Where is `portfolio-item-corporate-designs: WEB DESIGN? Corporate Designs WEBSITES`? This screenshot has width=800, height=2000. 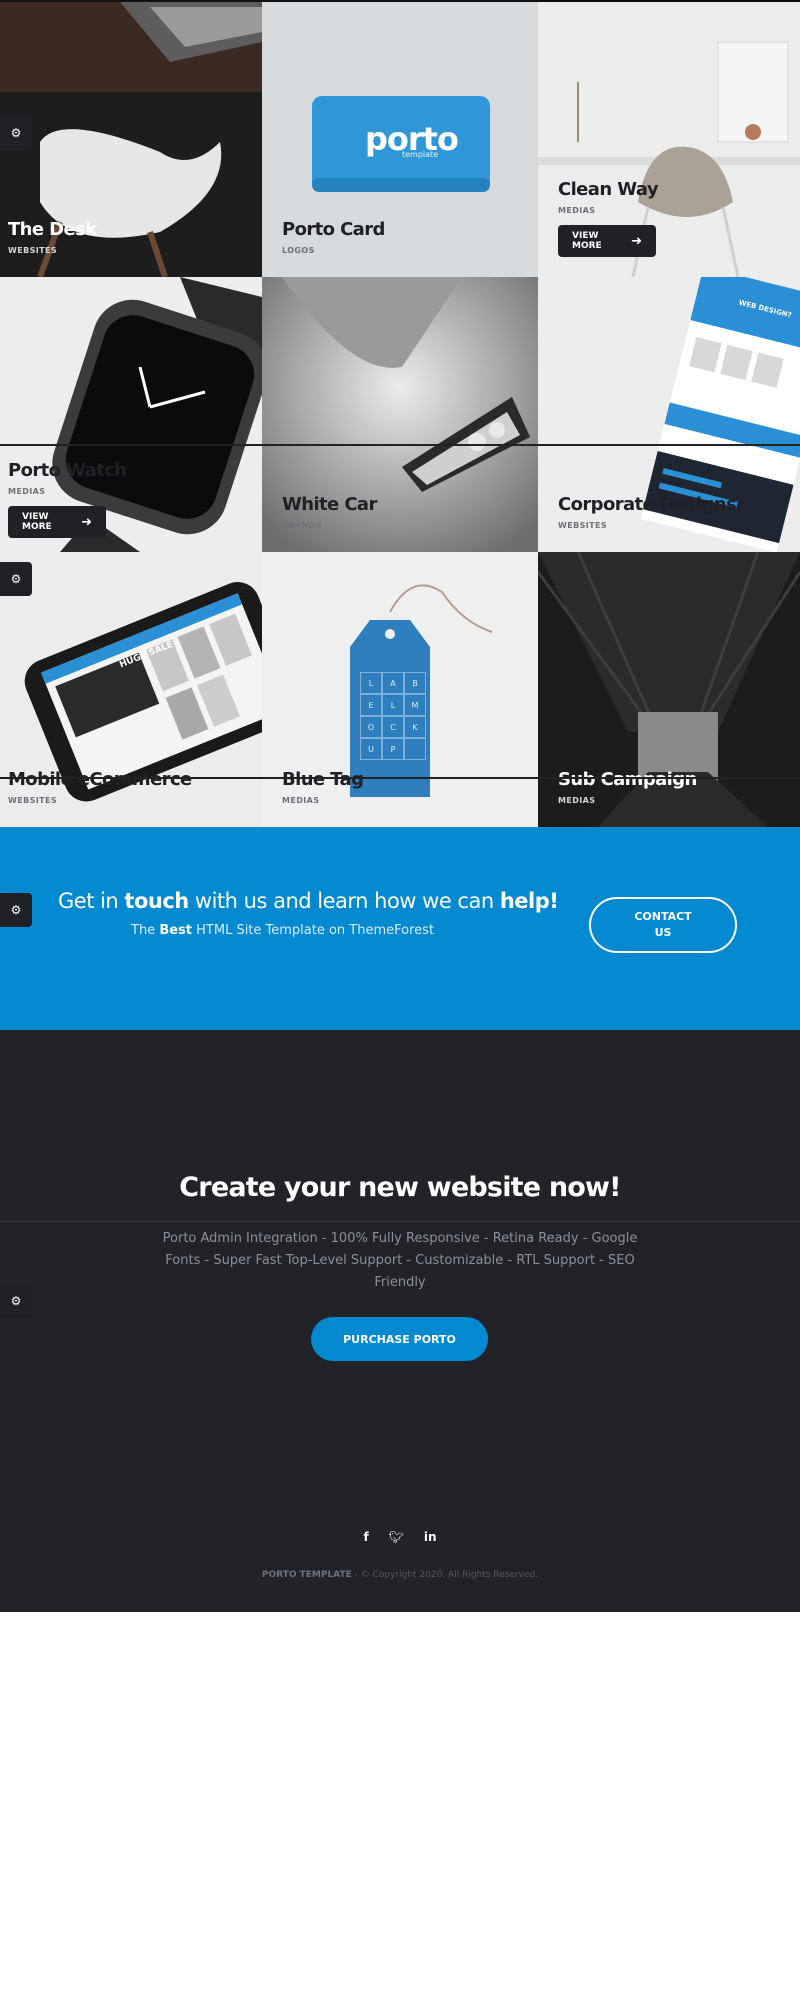 portfolio-item-corporate-designs: WEB DESIGN? Corporate Designs WEBSITES is located at coordinates (669, 414).